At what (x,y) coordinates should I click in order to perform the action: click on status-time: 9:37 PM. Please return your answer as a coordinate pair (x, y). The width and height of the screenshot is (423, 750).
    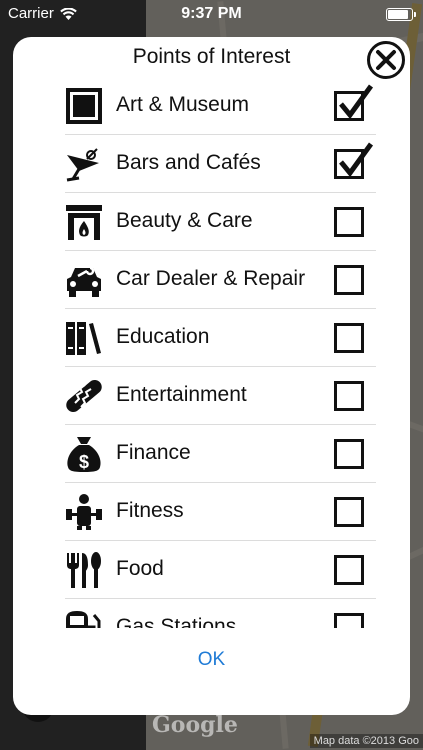
    Looking at the image, I should click on (211, 13).